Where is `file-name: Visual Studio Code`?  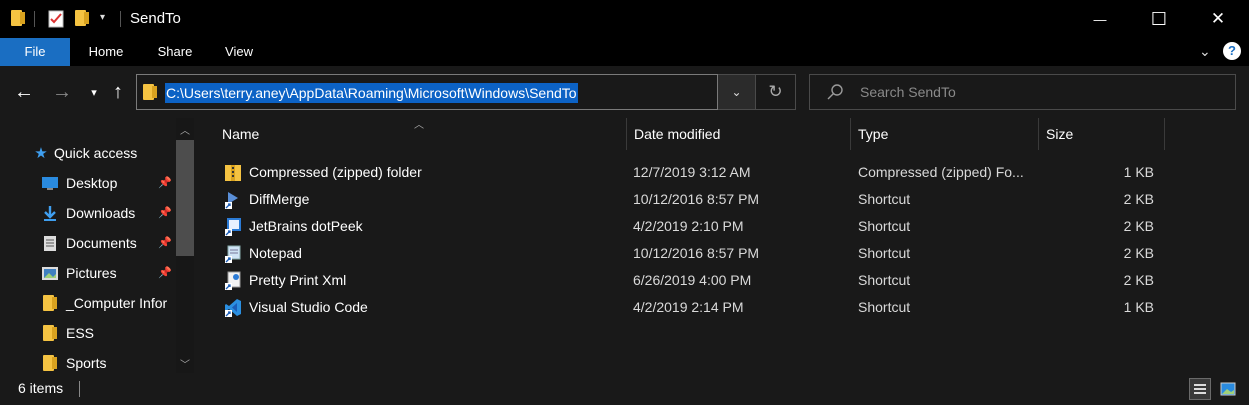
file-name: Visual Studio Code is located at coordinates (308, 307).